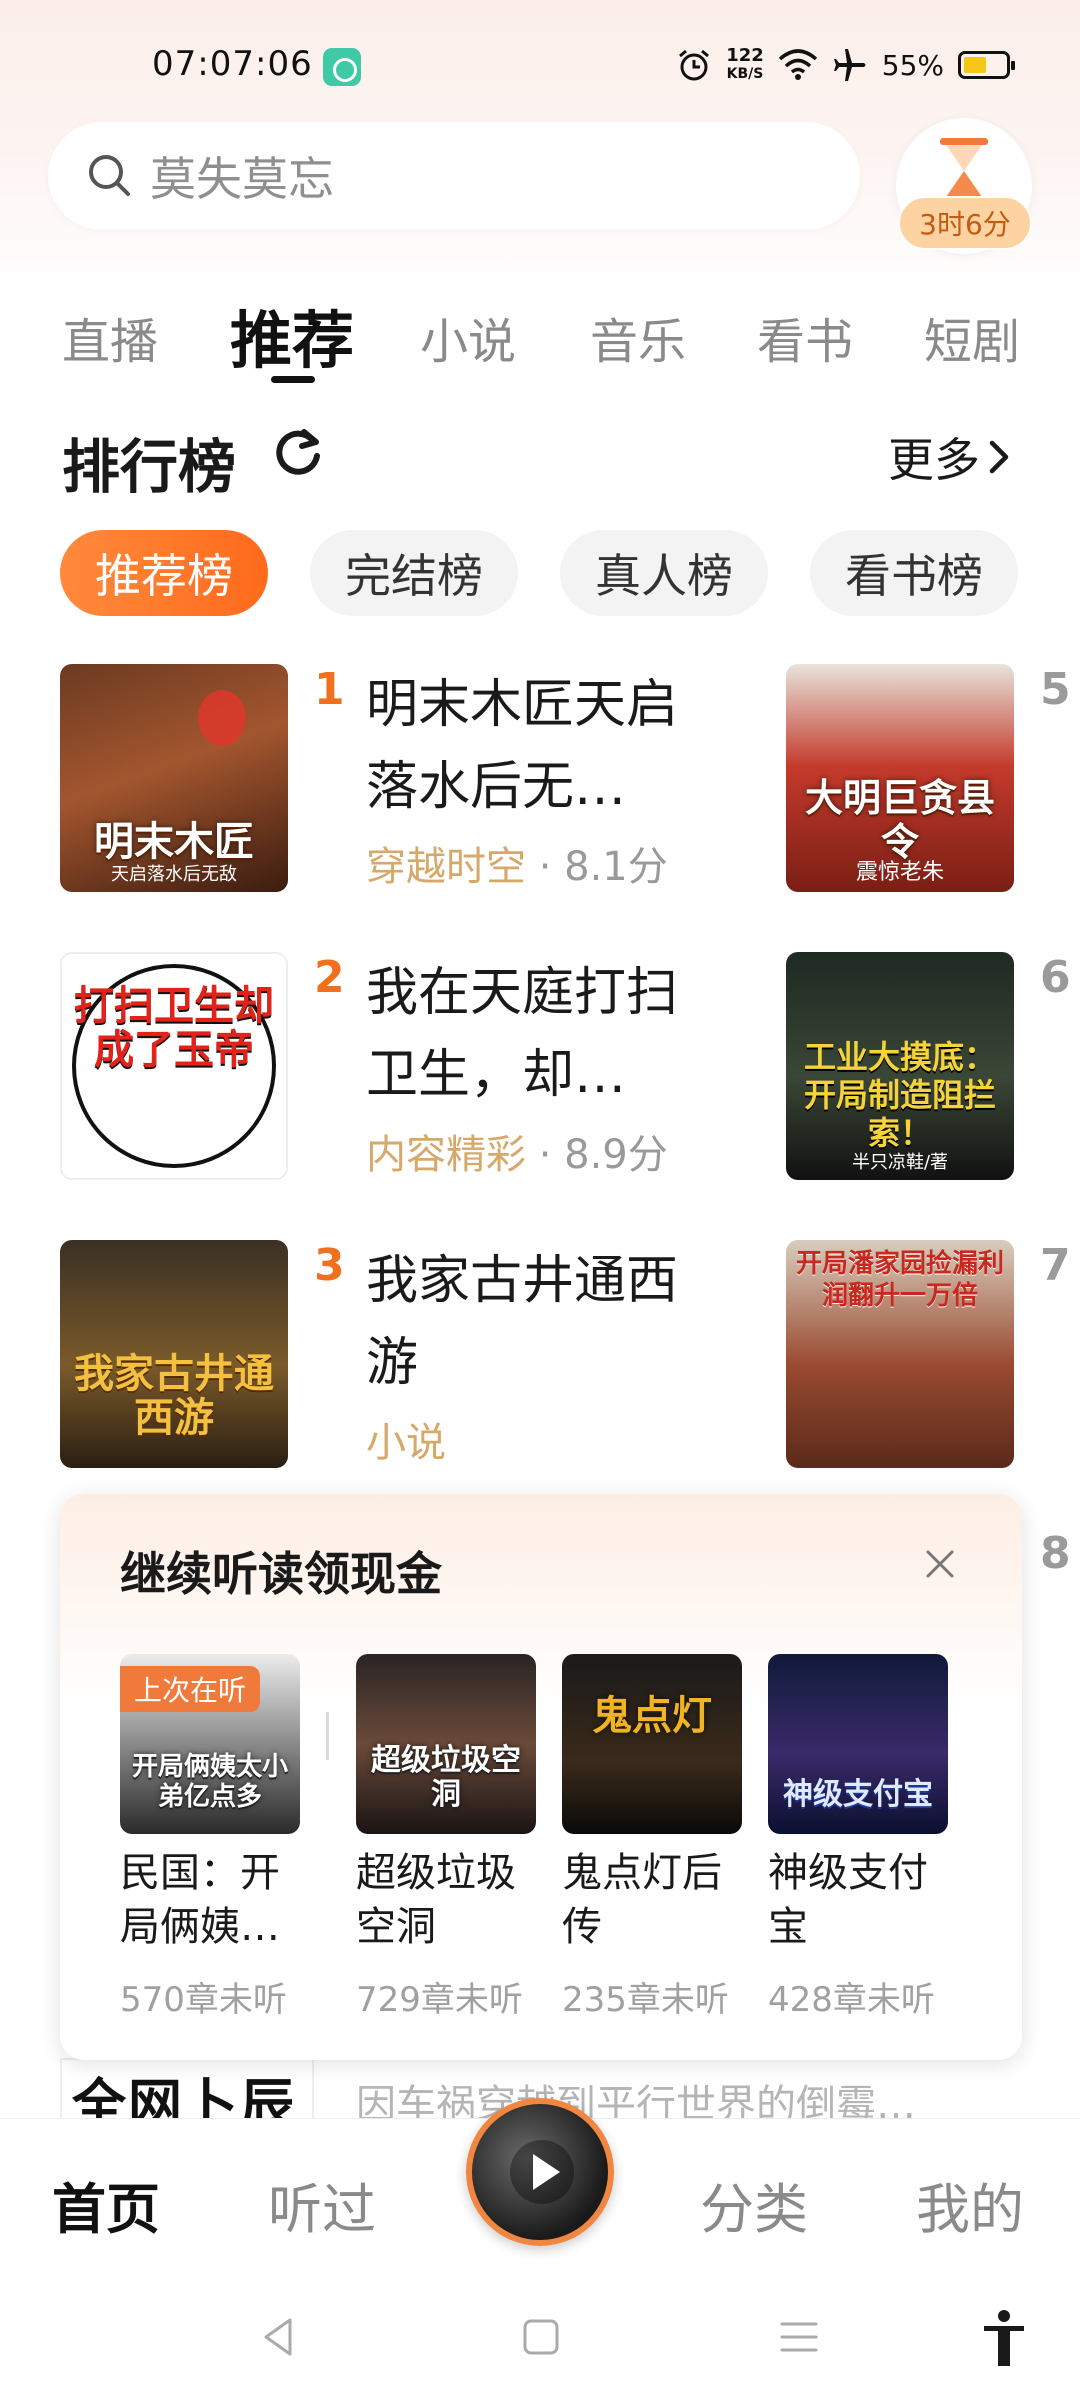  Describe the element at coordinates (900, 1354) in the screenshot. I see `book-cover: 开局潘家园捡漏利润翻升一万倍` at that location.